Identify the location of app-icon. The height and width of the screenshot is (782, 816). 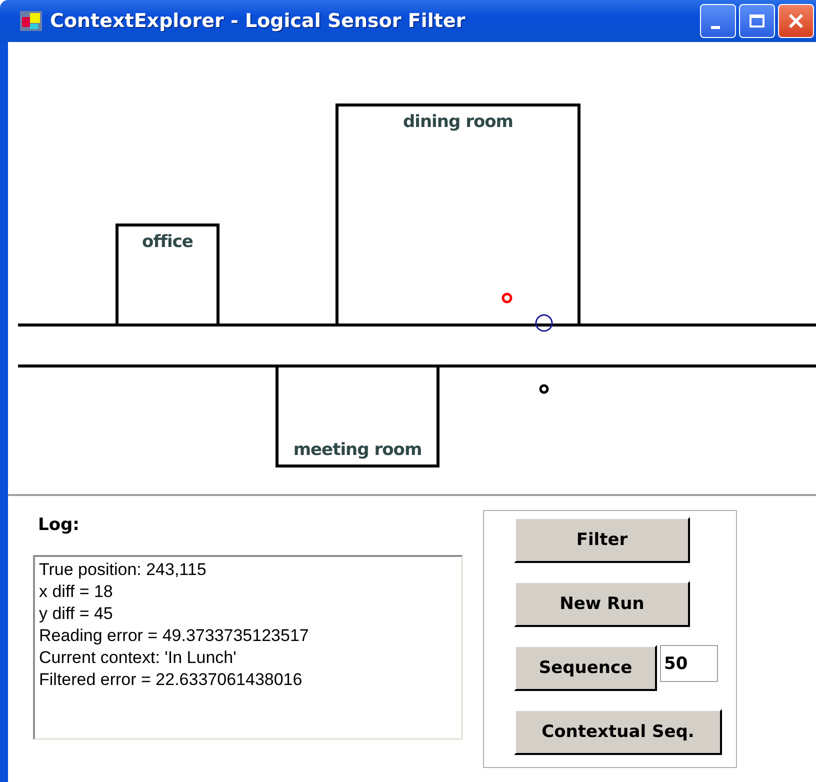
(31, 21).